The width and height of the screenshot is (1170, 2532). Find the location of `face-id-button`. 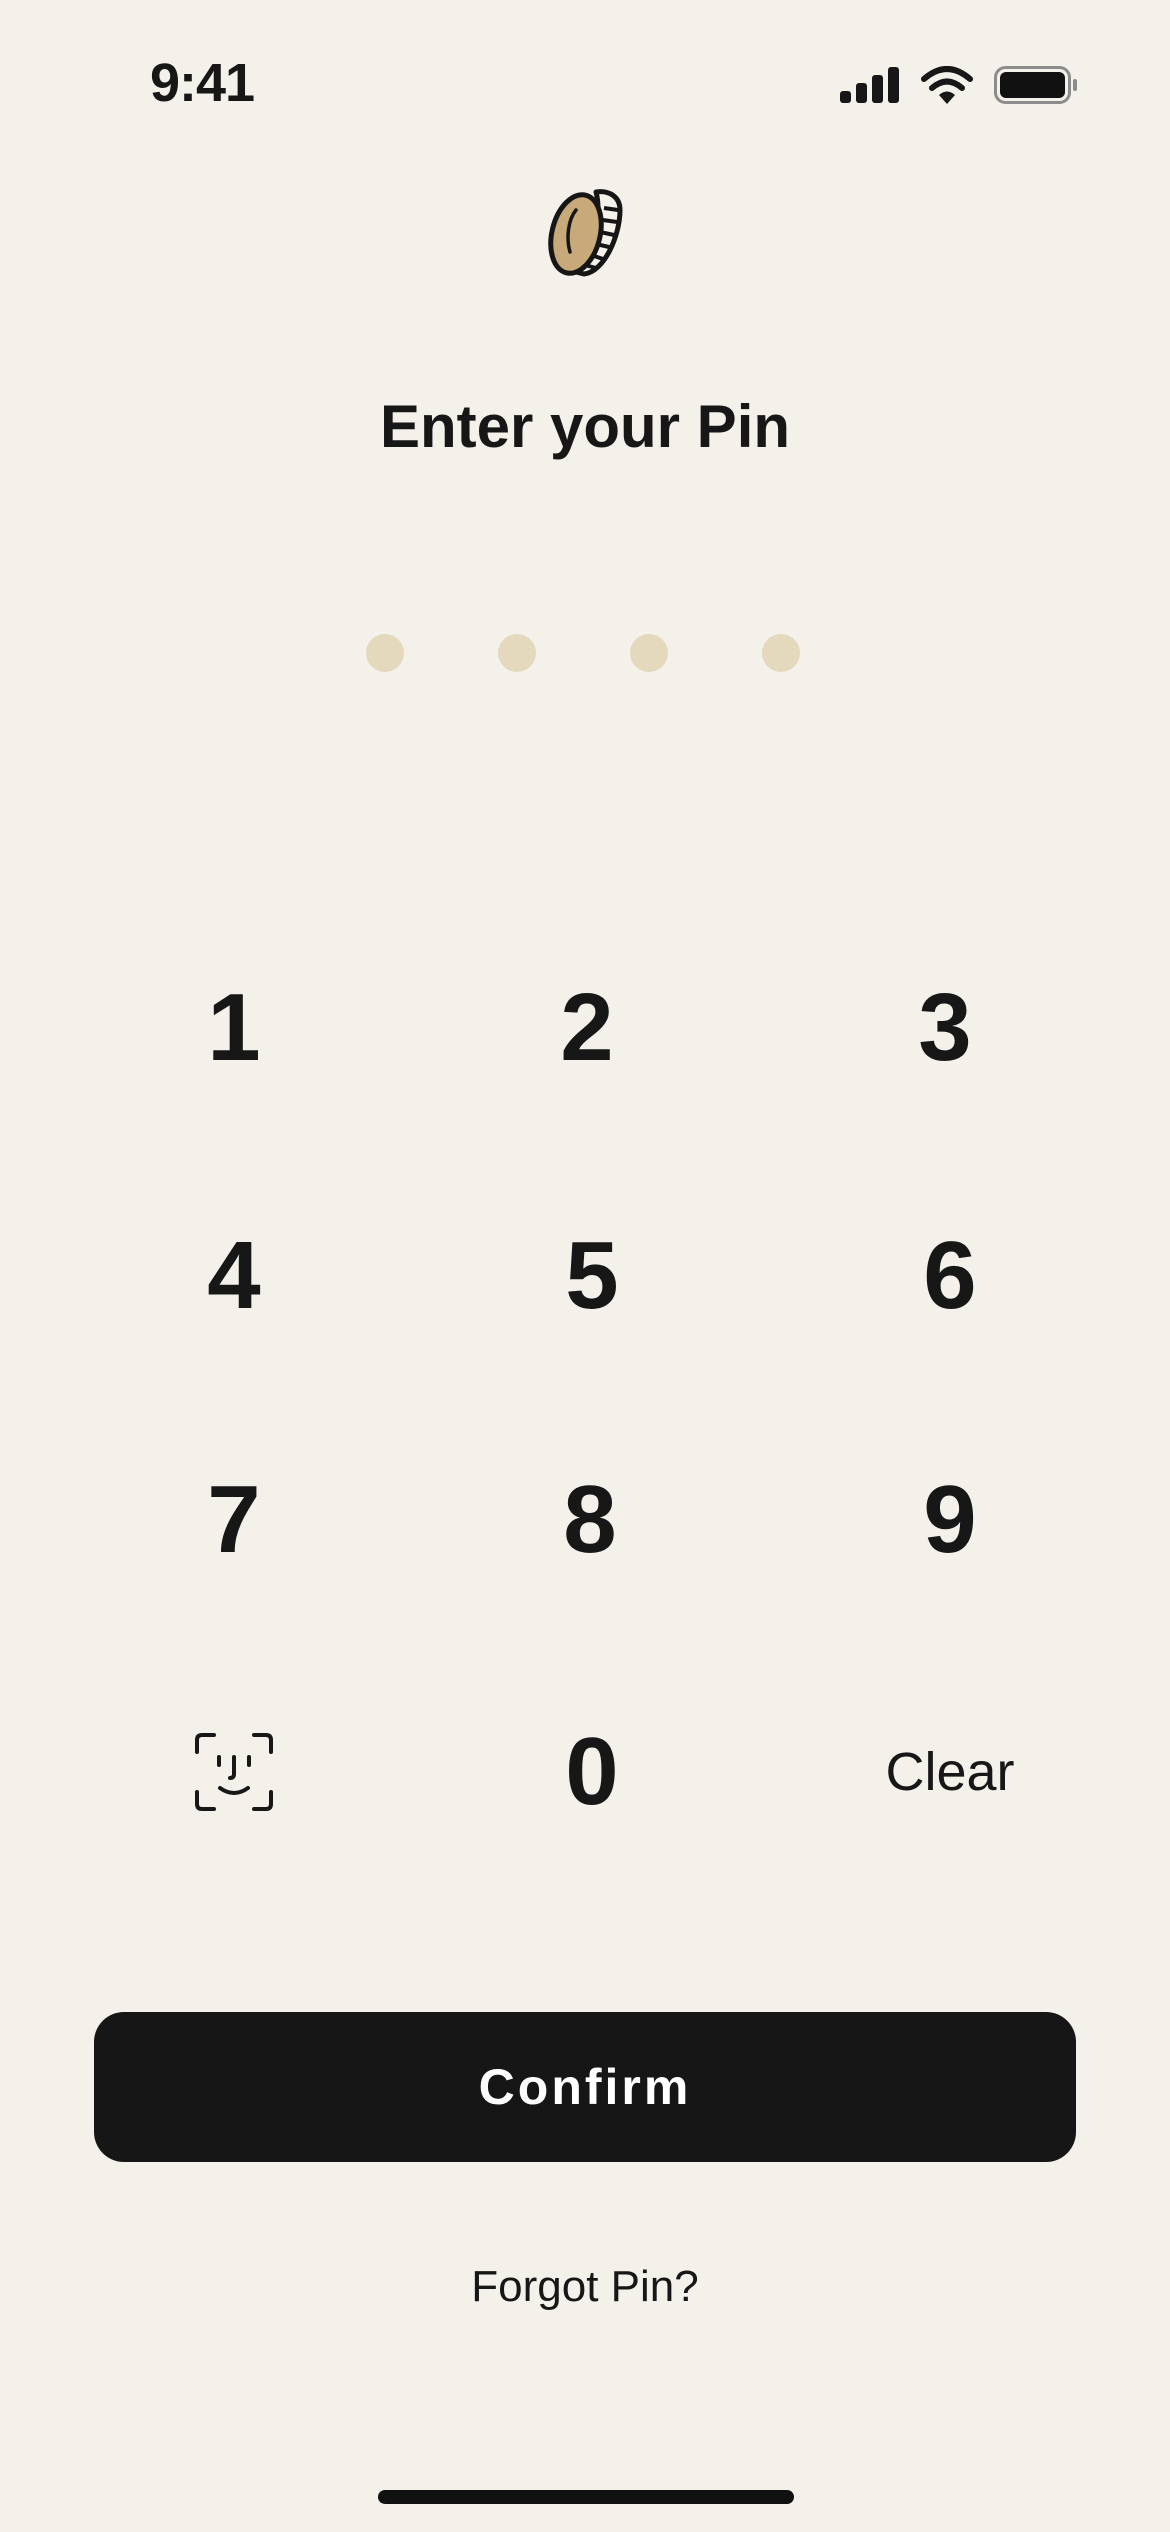

face-id-button is located at coordinates (234, 1772).